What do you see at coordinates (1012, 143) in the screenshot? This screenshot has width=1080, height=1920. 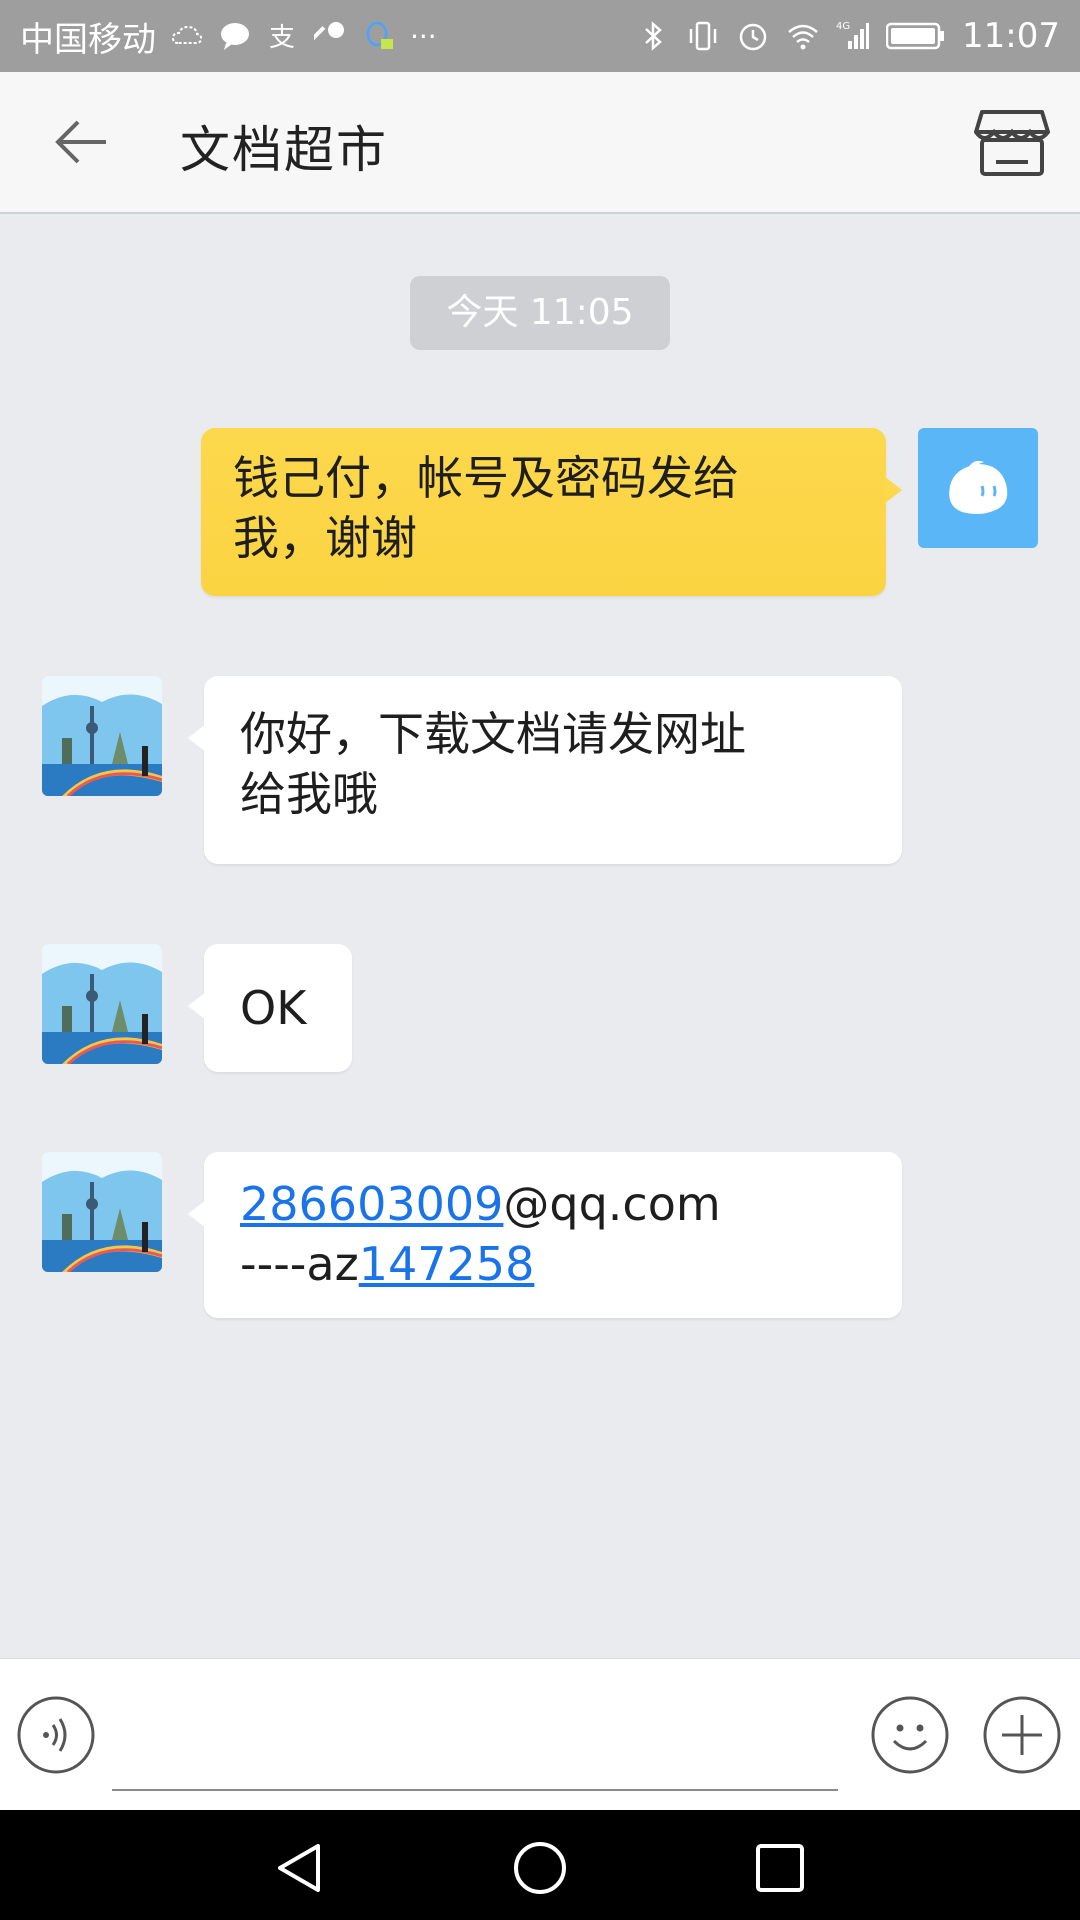 I see `store-icon` at bounding box center [1012, 143].